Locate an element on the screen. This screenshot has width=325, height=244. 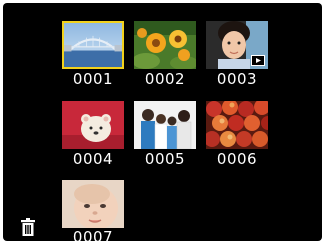
thumbnail-0007-baby is located at coordinates (93, 204).